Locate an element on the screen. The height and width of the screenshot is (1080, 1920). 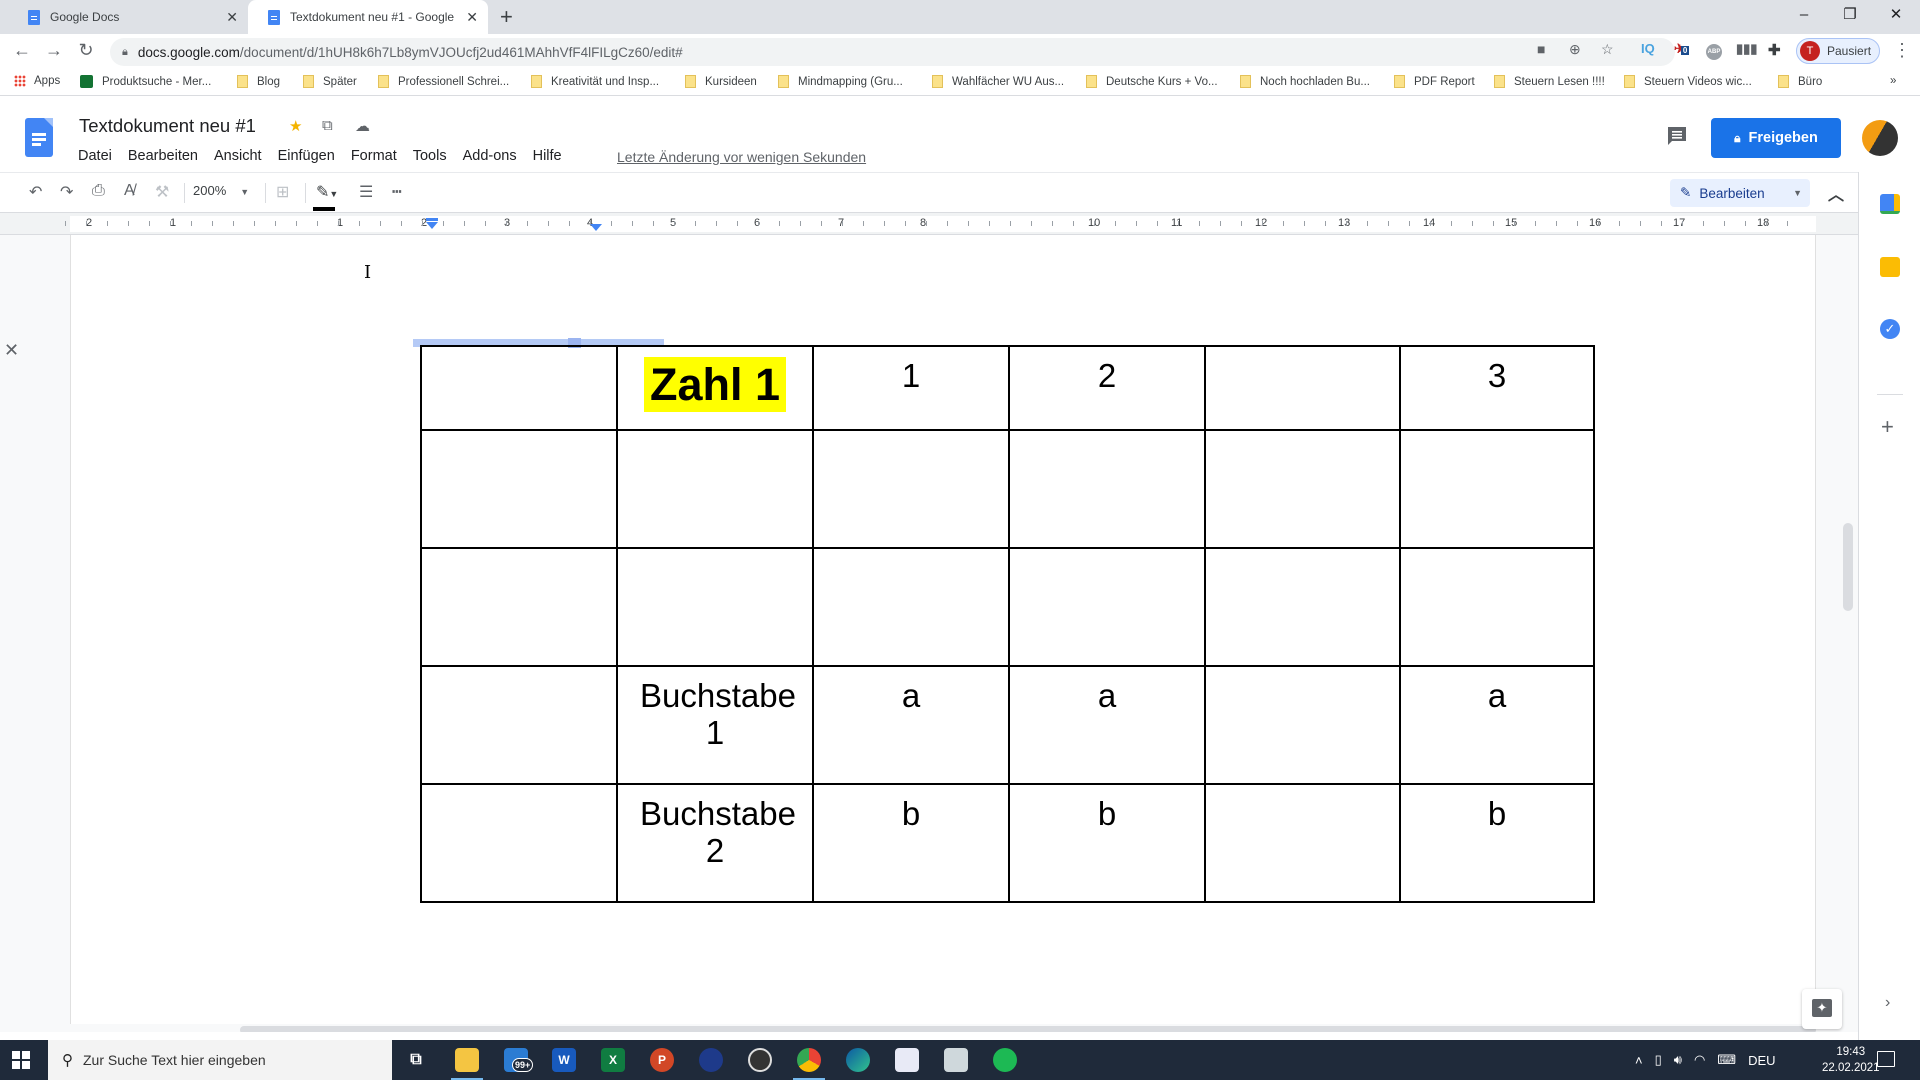
bookmarks-overflow-button: » is located at coordinates (1893, 81).